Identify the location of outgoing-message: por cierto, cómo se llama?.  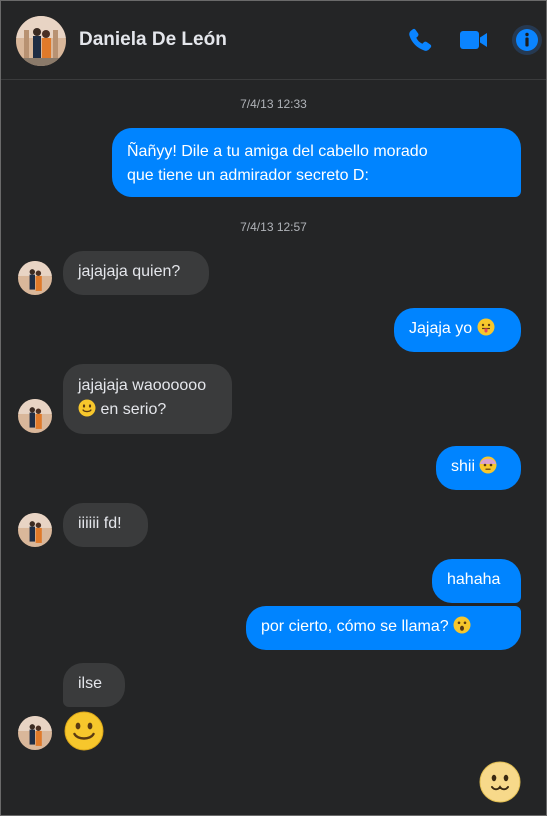
(383, 628).